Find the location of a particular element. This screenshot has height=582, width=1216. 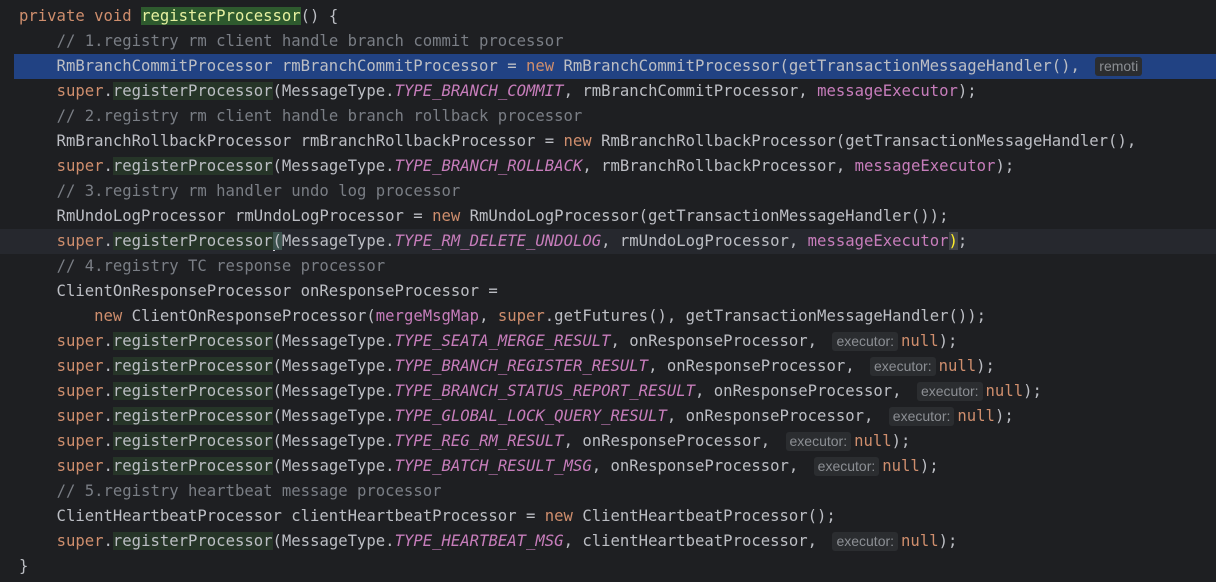

code-line: private void registerProcessor() { is located at coordinates (608, 16).